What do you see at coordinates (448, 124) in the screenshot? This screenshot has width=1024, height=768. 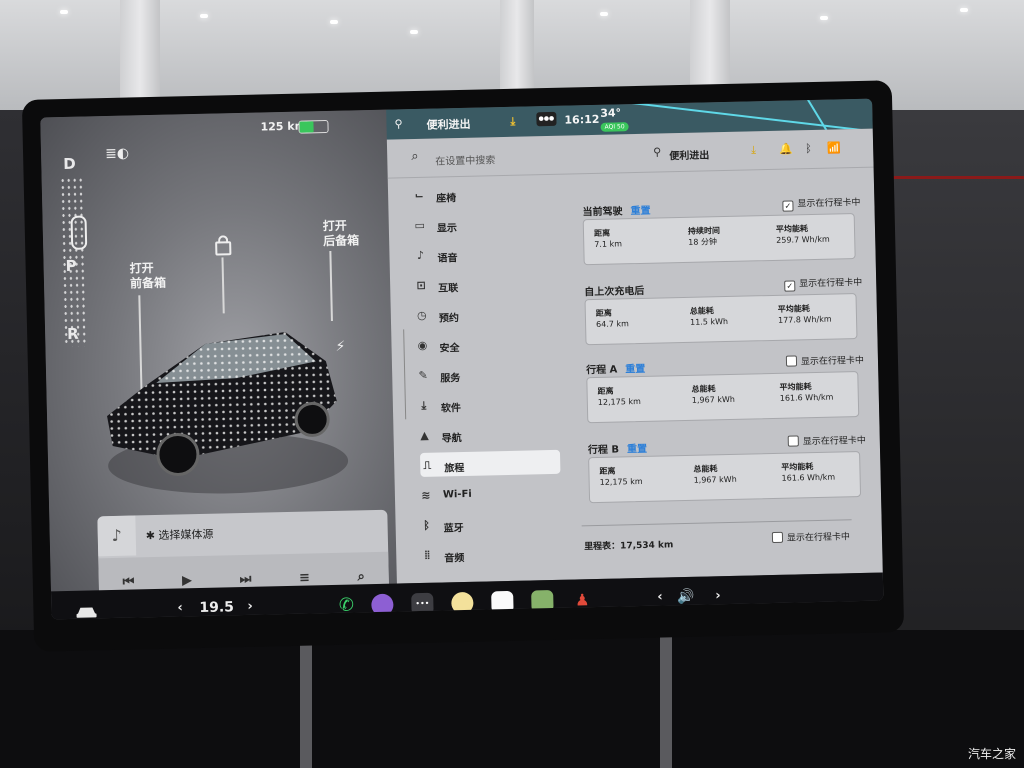 I see `status-profile-name: 便利进出` at bounding box center [448, 124].